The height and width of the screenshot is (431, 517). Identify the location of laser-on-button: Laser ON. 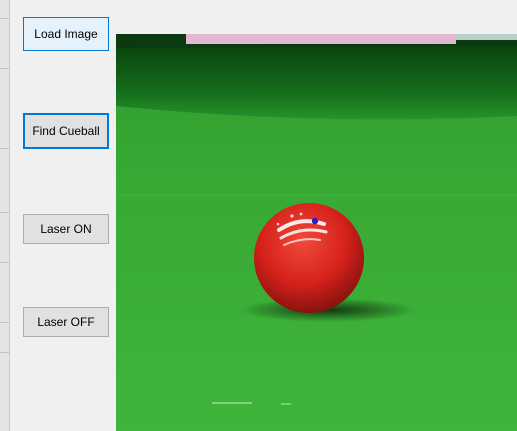
(66, 229).